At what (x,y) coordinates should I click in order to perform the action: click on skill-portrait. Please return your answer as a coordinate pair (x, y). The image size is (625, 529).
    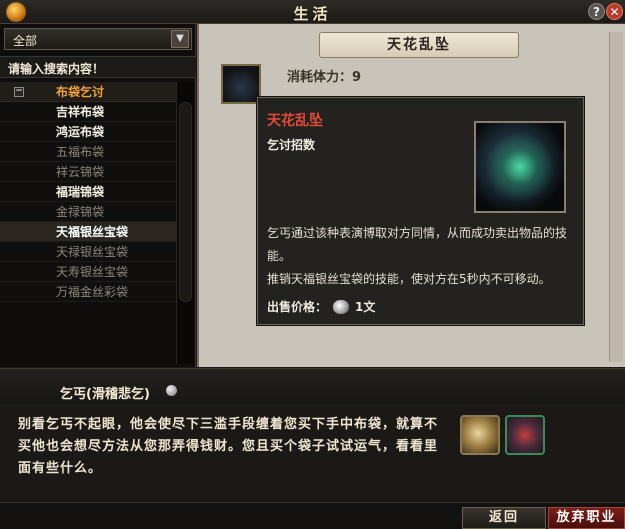
    Looking at the image, I should click on (520, 167).